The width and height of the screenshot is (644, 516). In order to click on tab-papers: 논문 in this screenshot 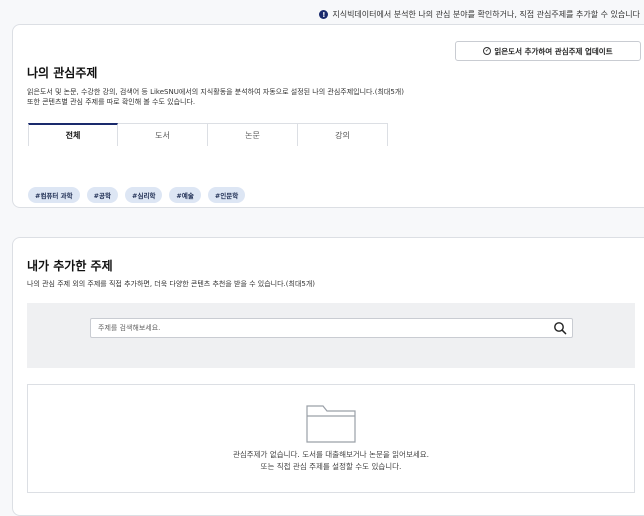, I will do `click(253, 134)`.